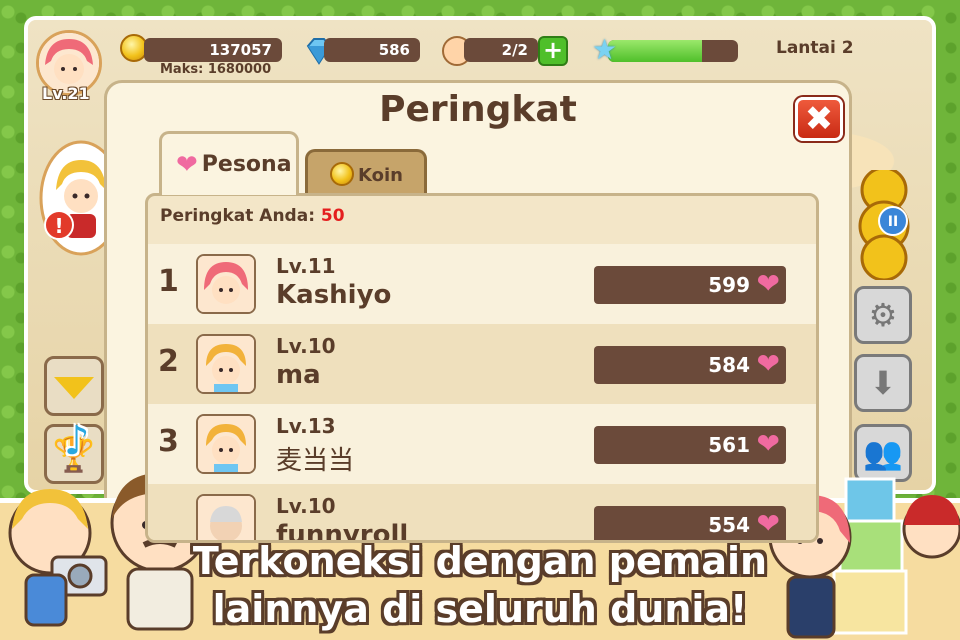  I want to click on settings-button: ⚙, so click(883, 315).